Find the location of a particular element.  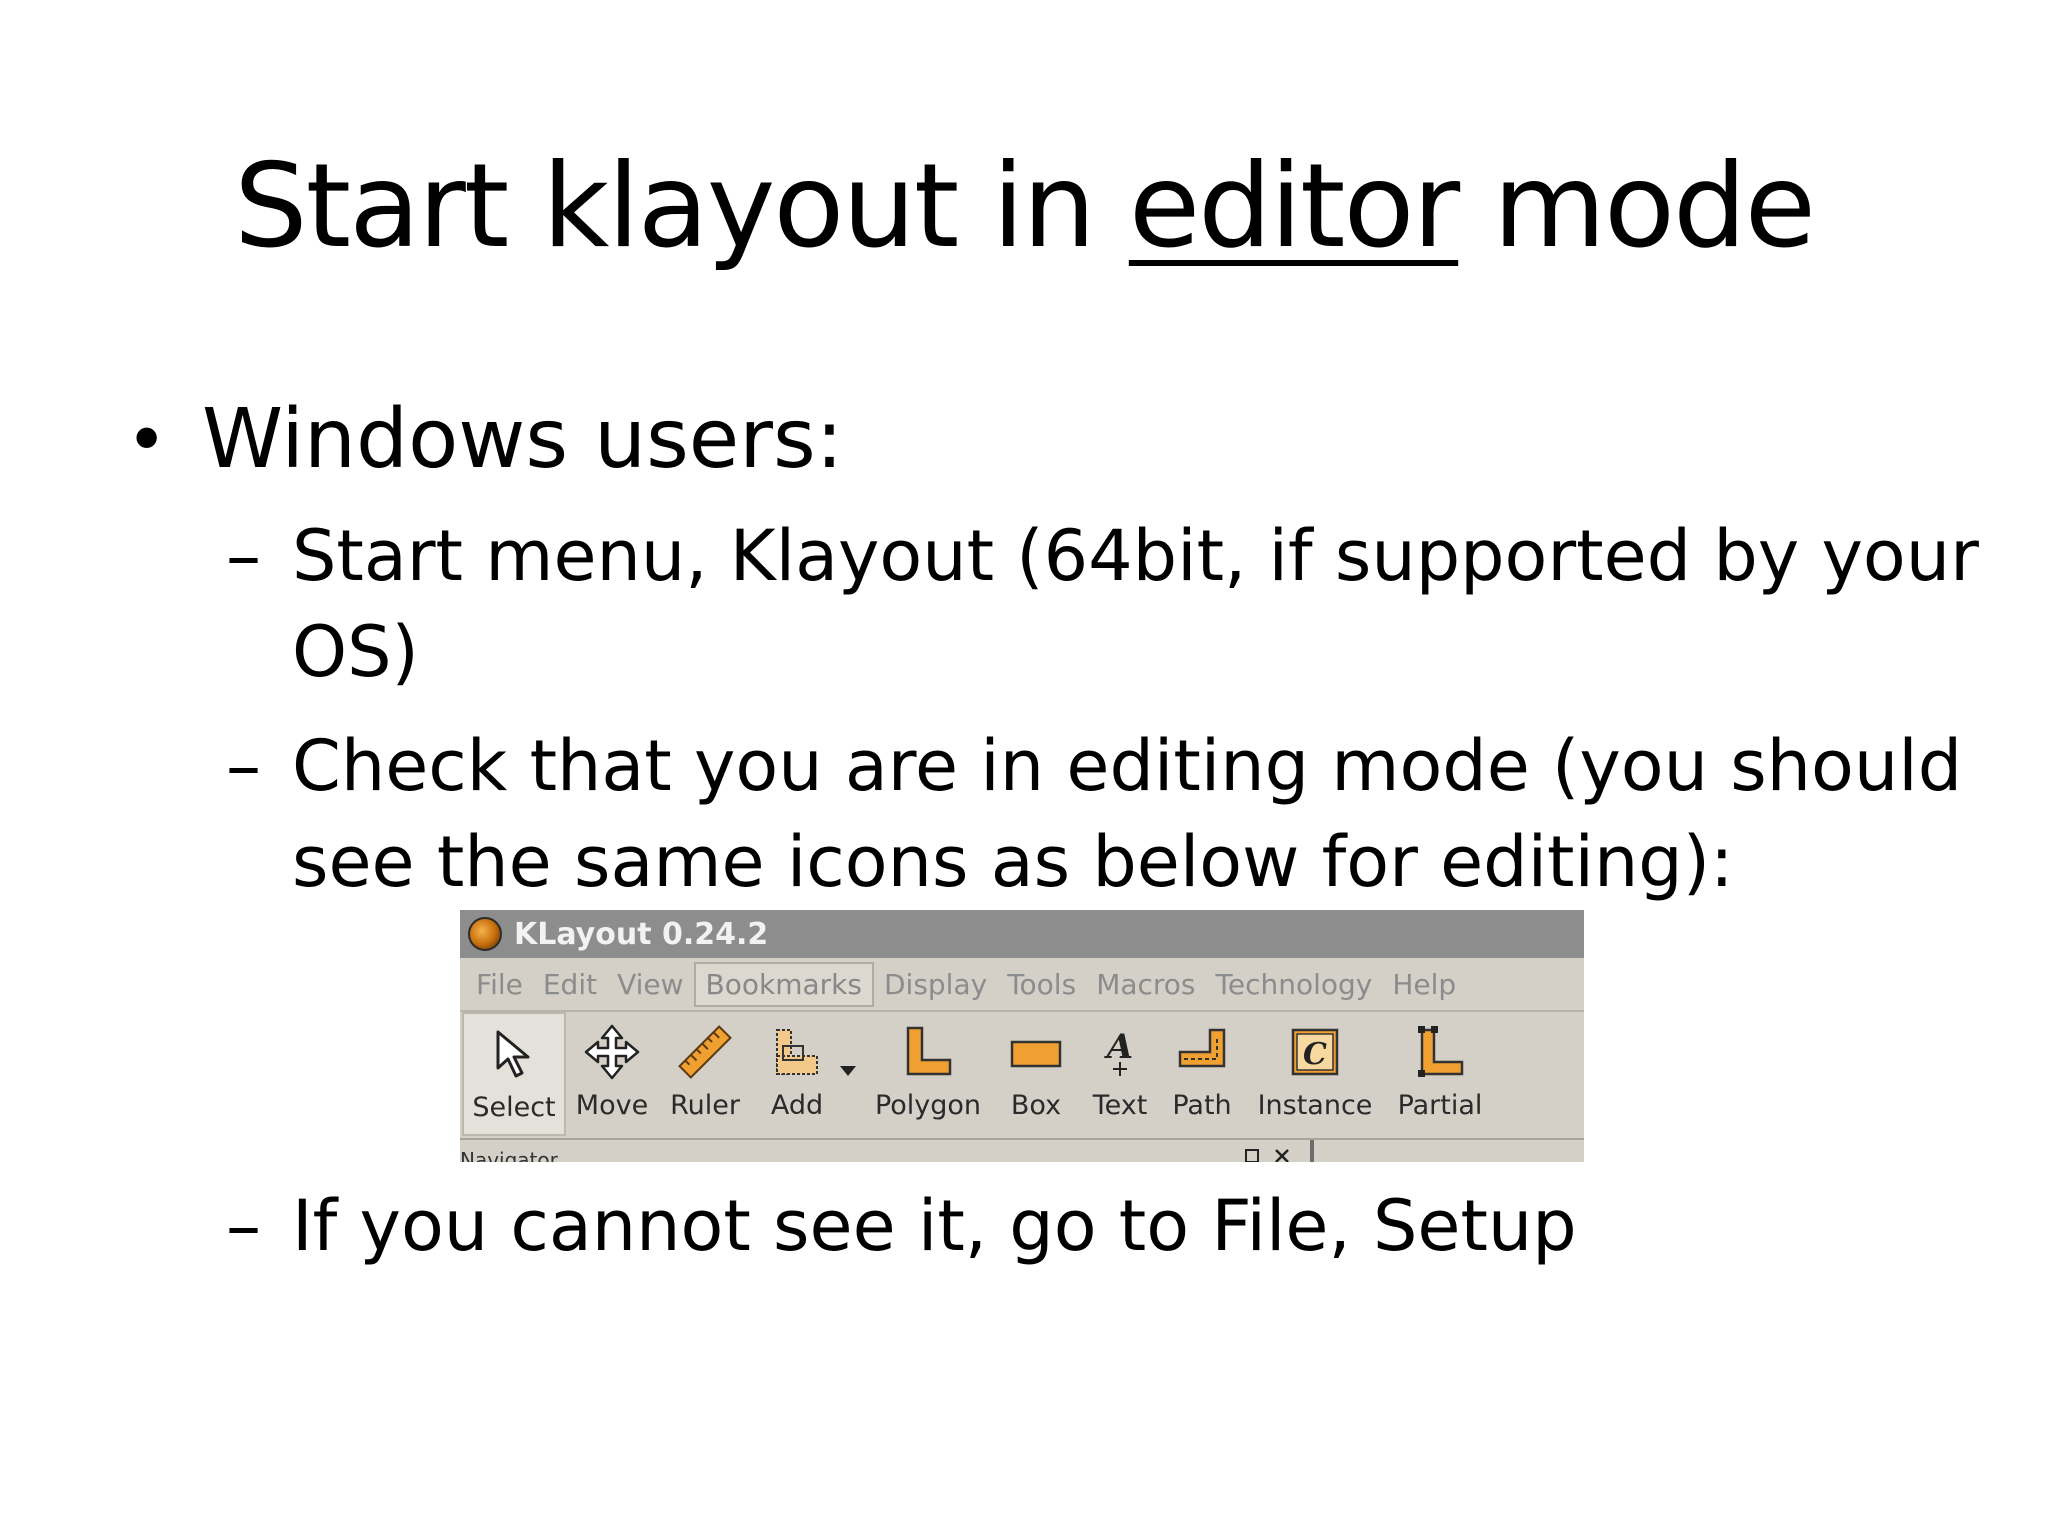

text-icon: A is located at coordinates (1118, 1051).